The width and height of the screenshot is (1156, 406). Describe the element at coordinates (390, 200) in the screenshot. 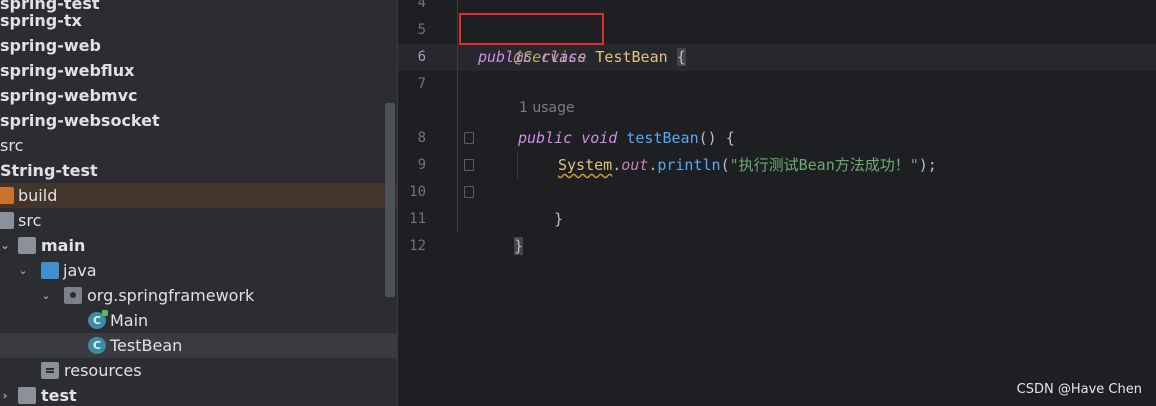

I see `tree-scrollbar` at that location.